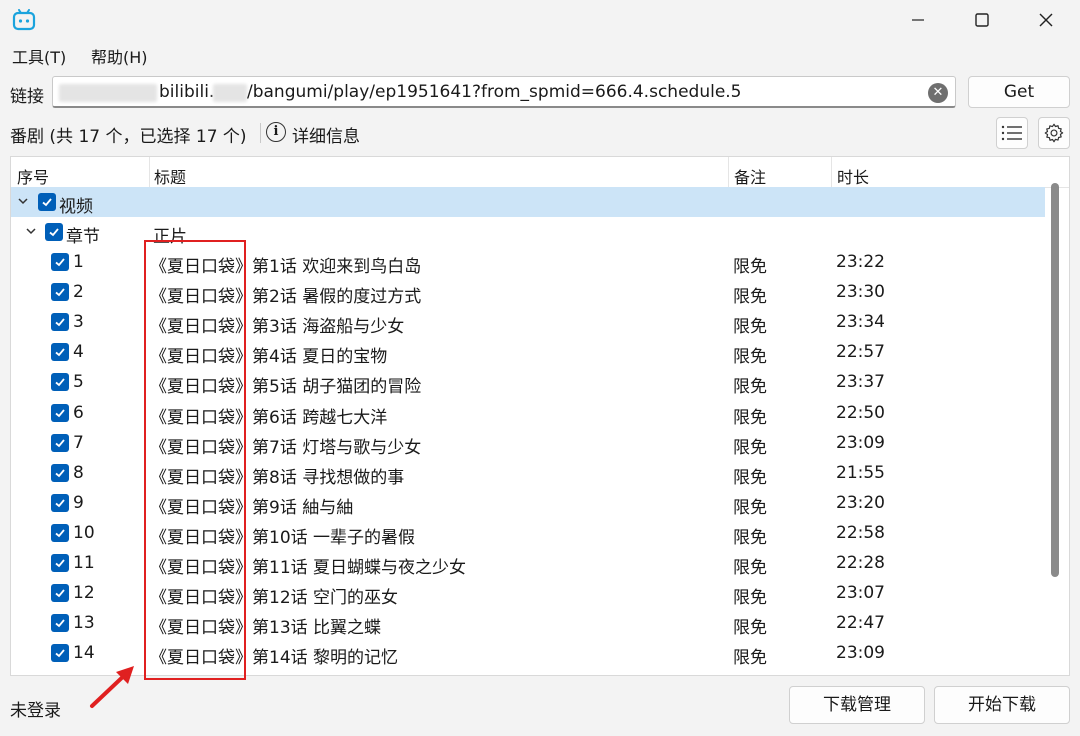 The image size is (1080, 736). Describe the element at coordinates (528, 232) in the screenshot. I see `tree-group-chapter: 章节 正片` at that location.